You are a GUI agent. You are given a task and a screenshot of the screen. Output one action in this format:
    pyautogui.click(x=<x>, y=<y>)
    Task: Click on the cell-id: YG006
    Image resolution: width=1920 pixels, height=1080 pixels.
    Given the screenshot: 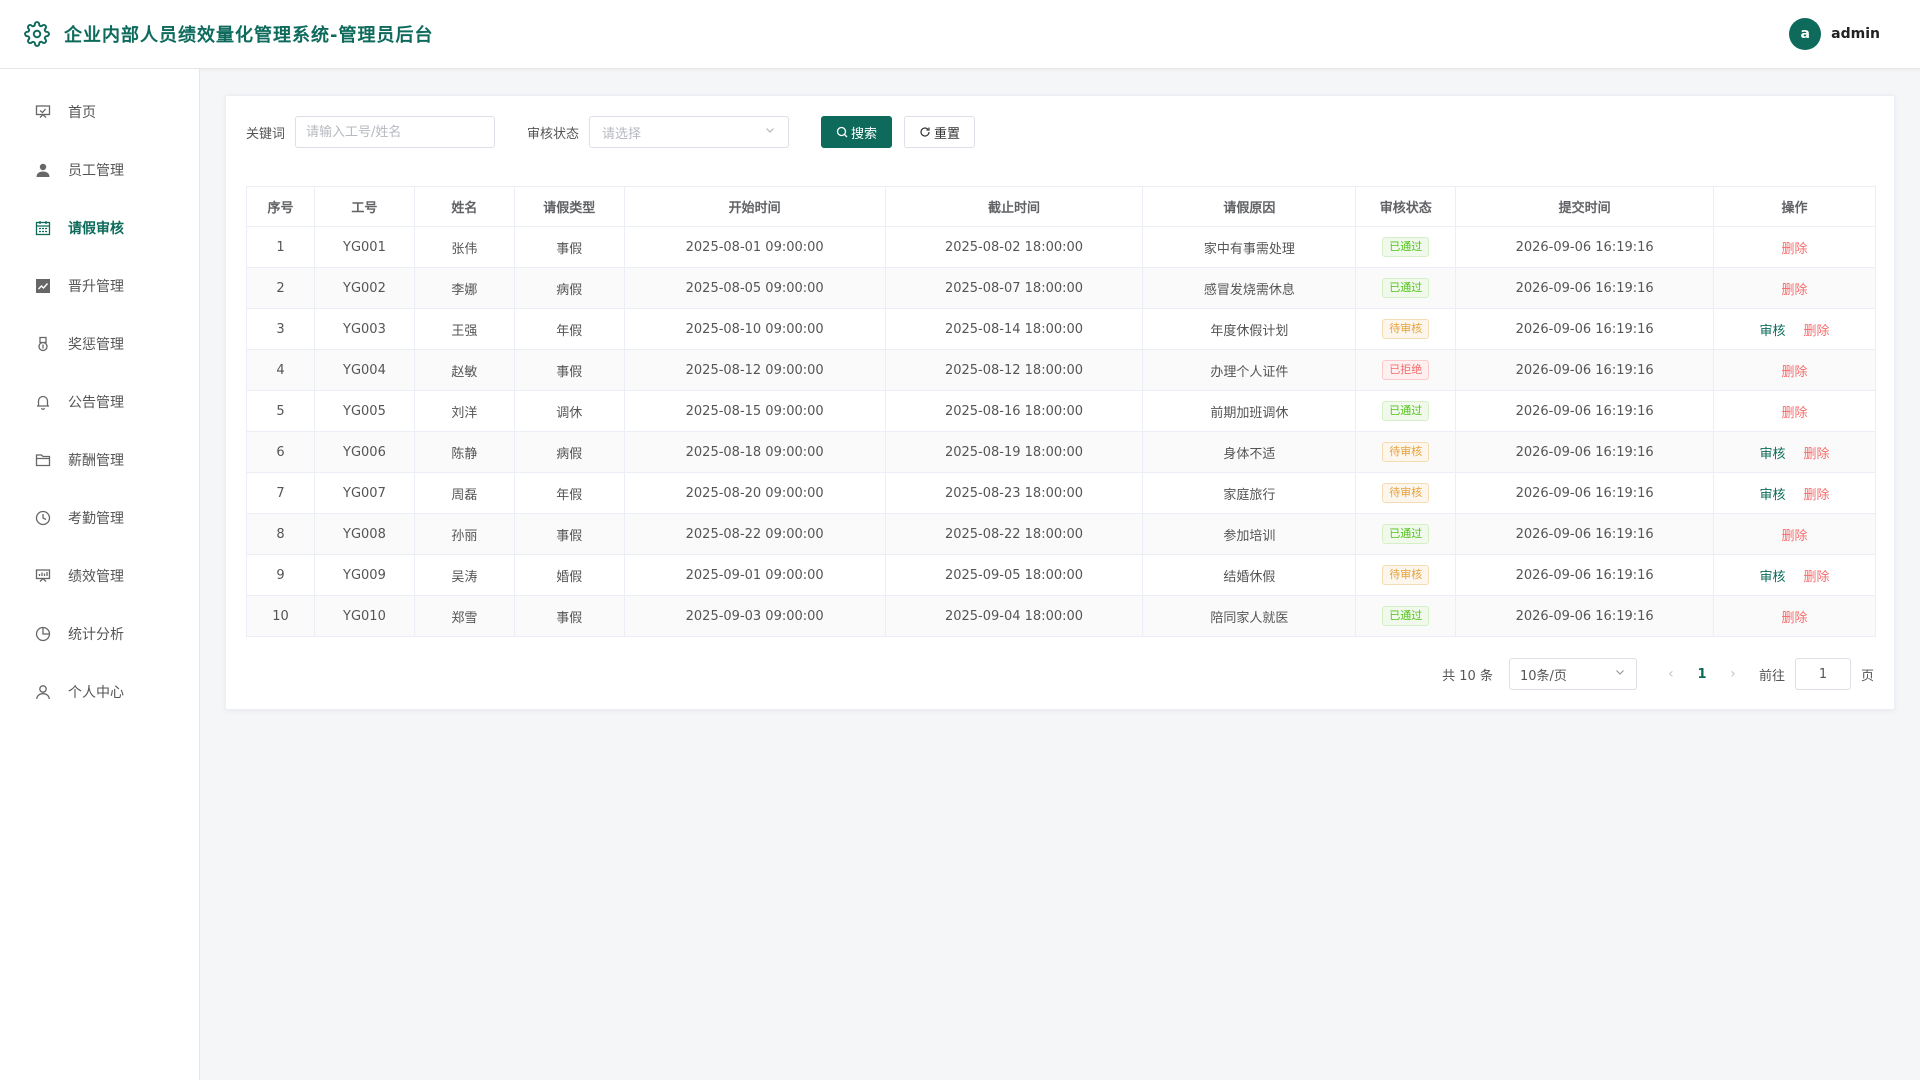 What is the action you would take?
    pyautogui.click(x=364, y=452)
    